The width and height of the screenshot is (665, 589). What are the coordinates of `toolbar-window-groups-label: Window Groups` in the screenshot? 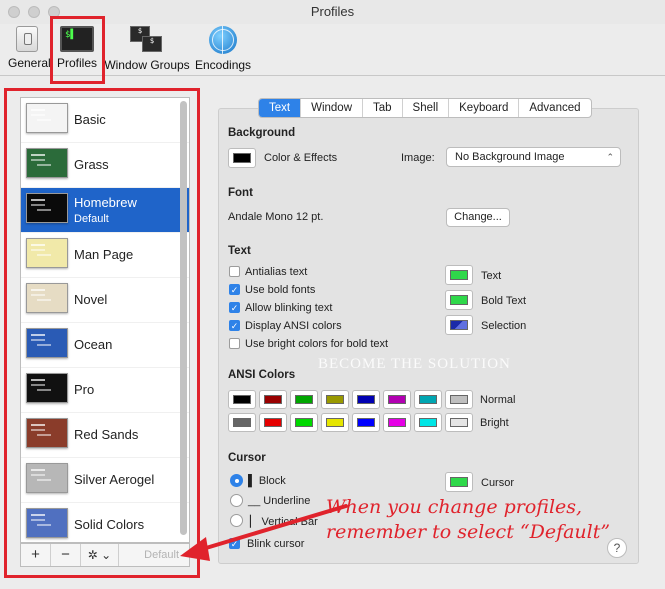 It's located at (147, 65).